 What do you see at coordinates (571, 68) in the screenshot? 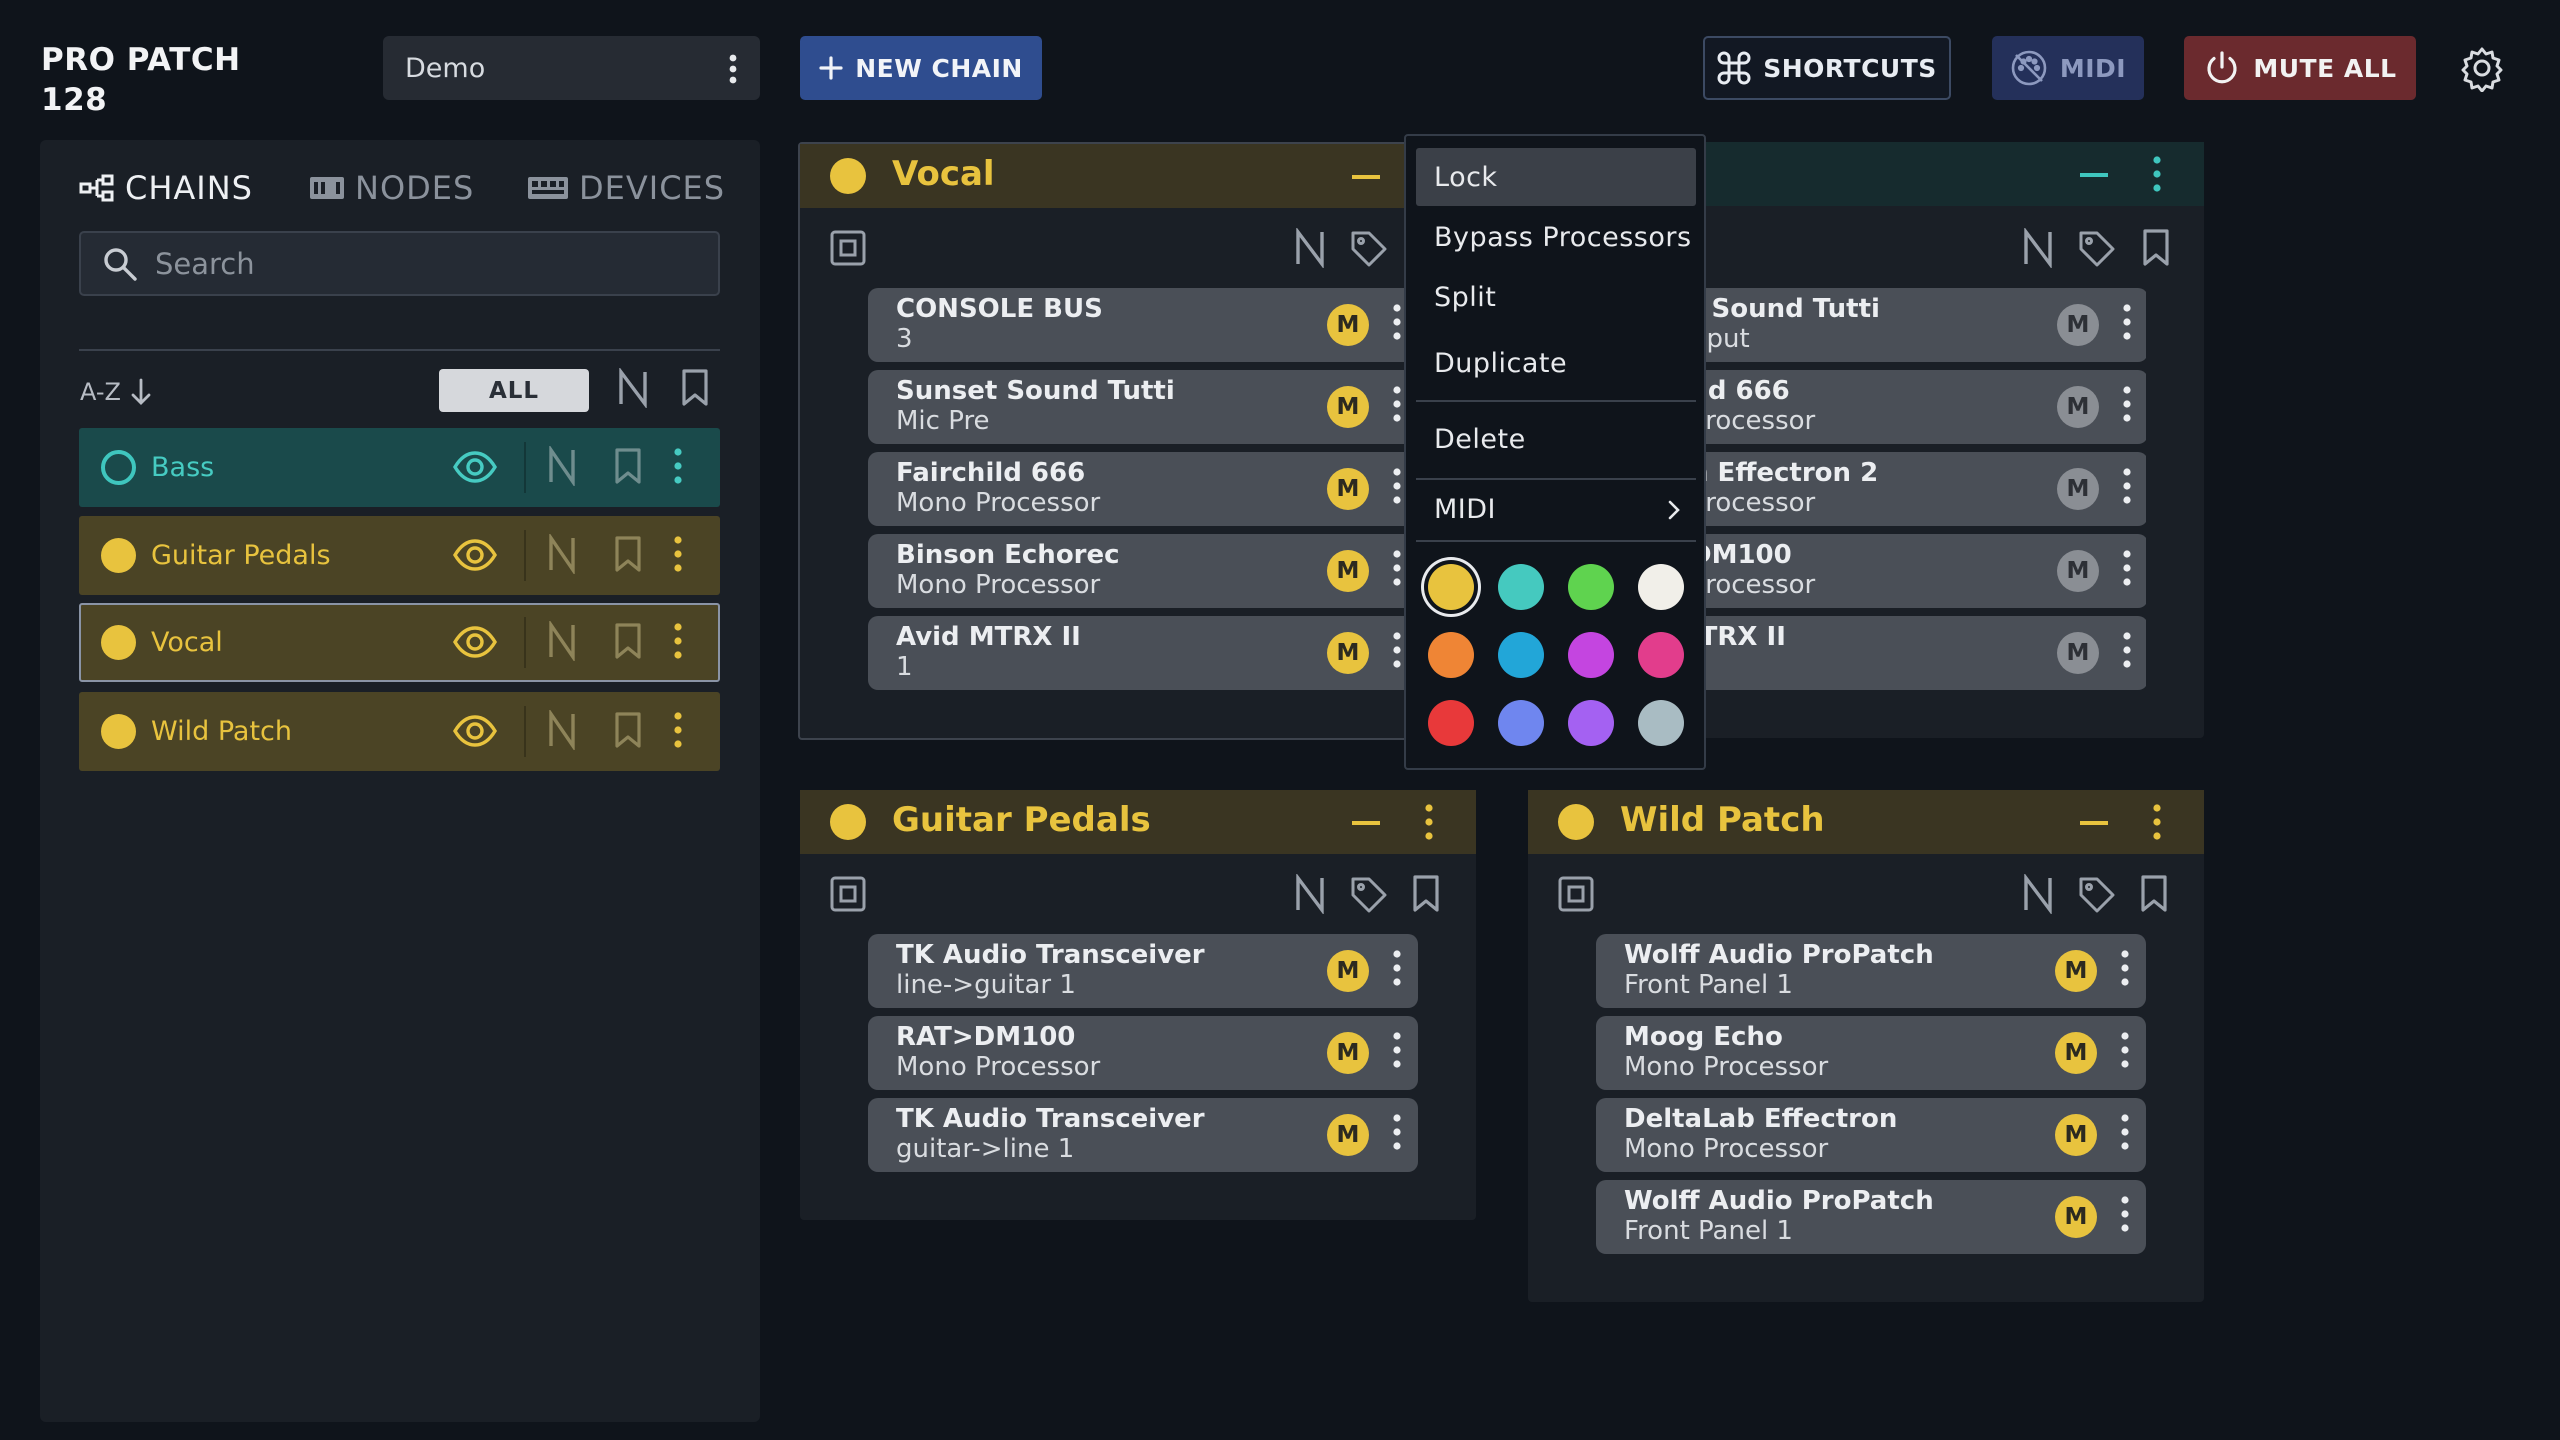
I see `project-select: Demo` at bounding box center [571, 68].